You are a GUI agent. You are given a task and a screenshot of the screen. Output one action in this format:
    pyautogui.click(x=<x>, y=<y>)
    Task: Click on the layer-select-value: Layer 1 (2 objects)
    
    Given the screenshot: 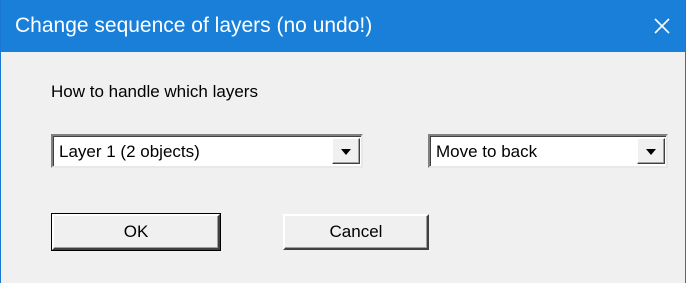 What is the action you would take?
    pyautogui.click(x=129, y=151)
    